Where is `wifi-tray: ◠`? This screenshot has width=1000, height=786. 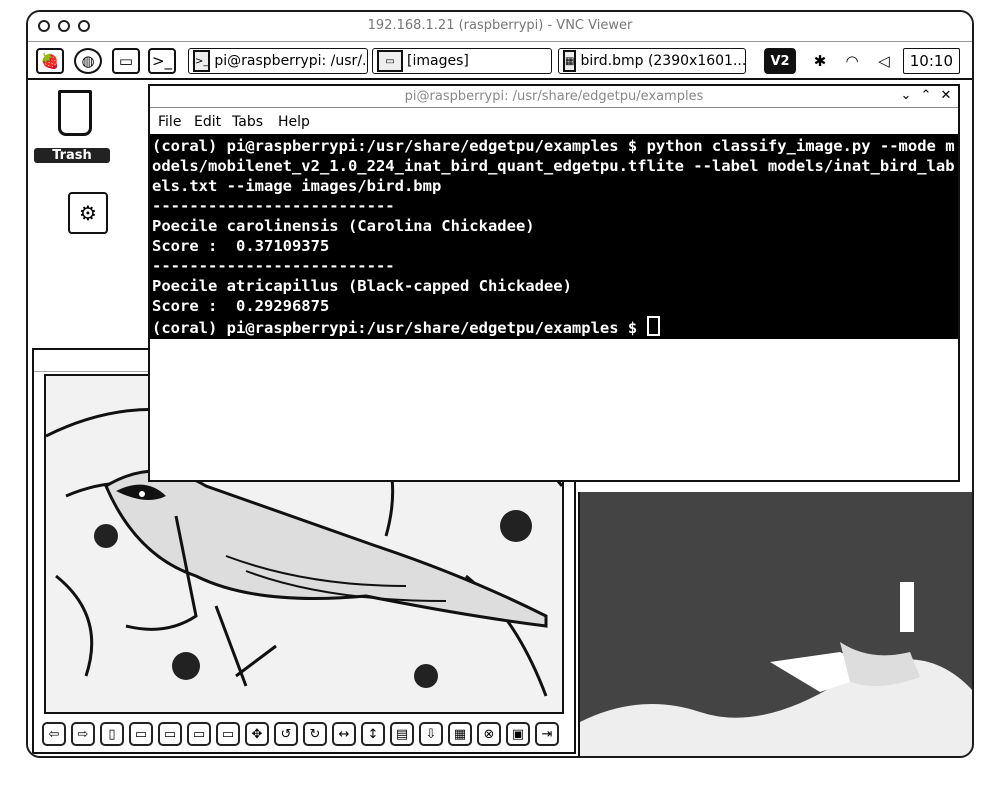 wifi-tray: ◠ is located at coordinates (852, 61).